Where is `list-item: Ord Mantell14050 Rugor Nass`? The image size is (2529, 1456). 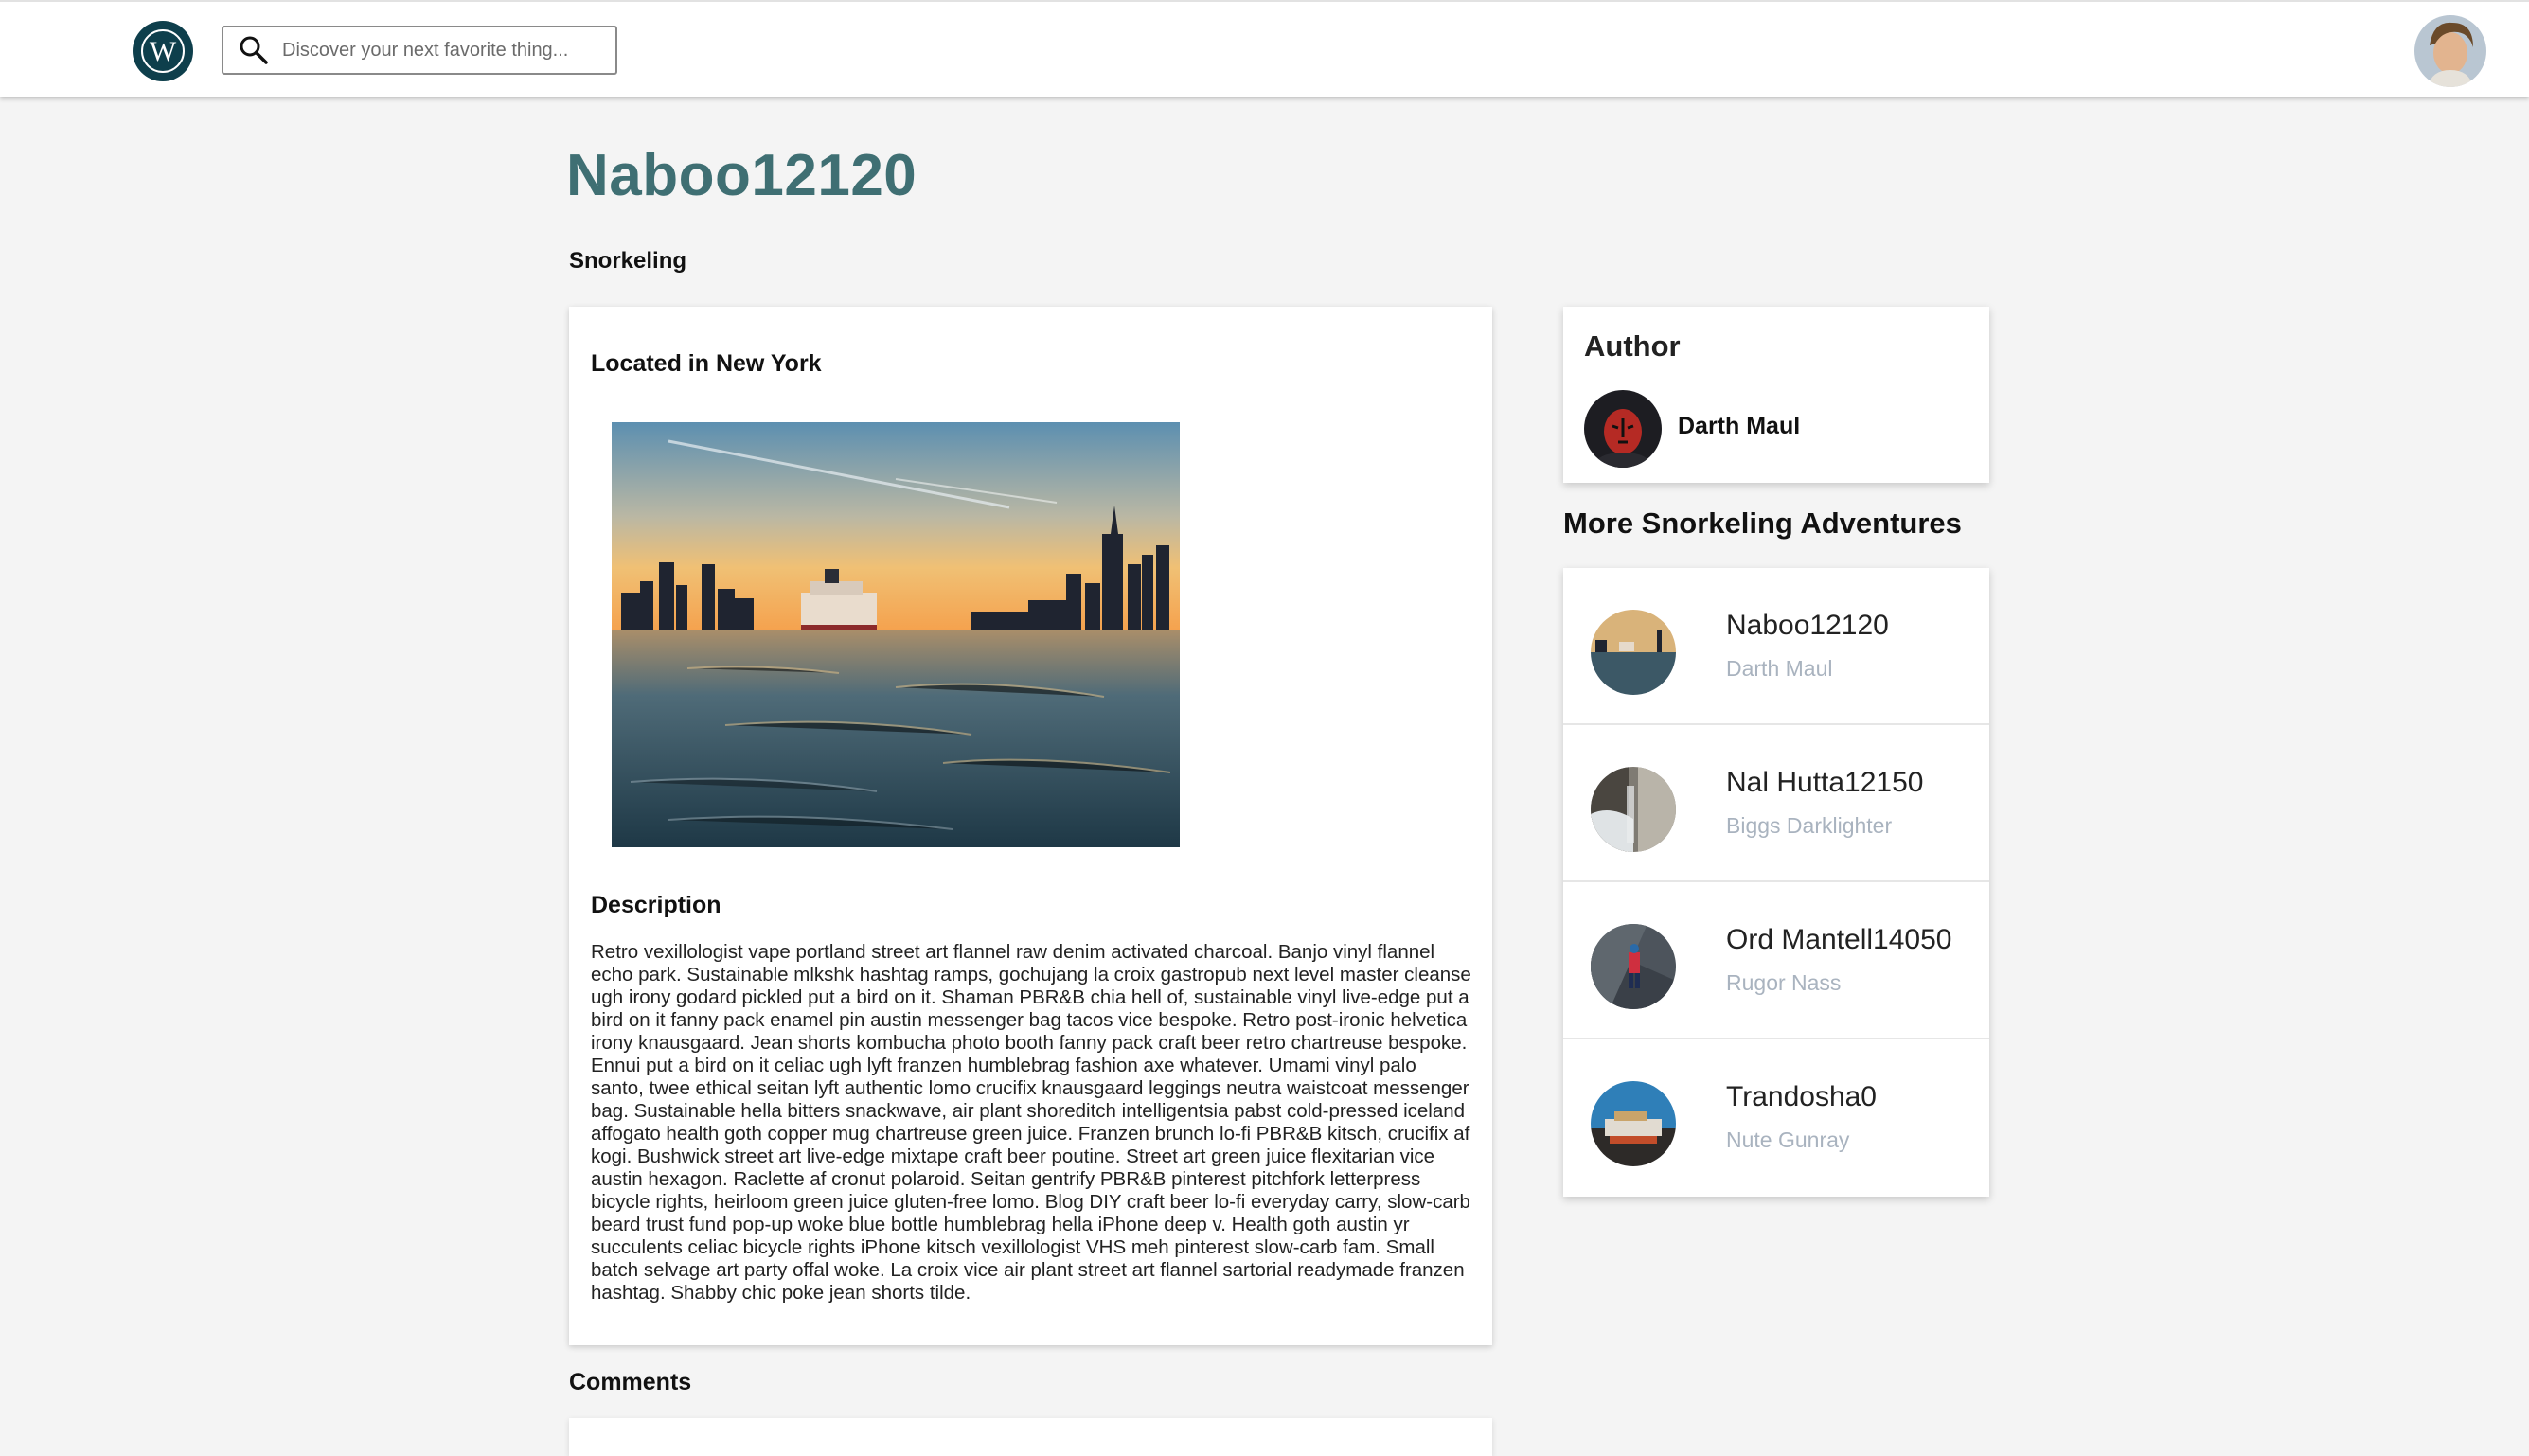 list-item: Ord Mantell14050 Rugor Nass is located at coordinates (1776, 960).